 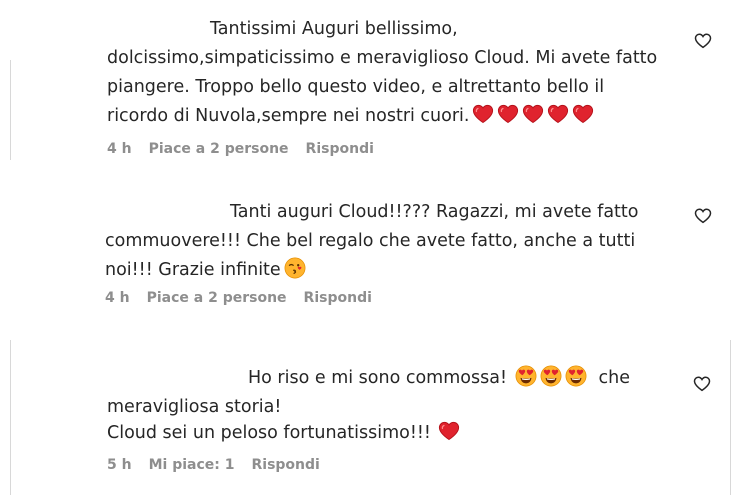 What do you see at coordinates (730, 417) in the screenshot?
I see `right-edge-line` at bounding box center [730, 417].